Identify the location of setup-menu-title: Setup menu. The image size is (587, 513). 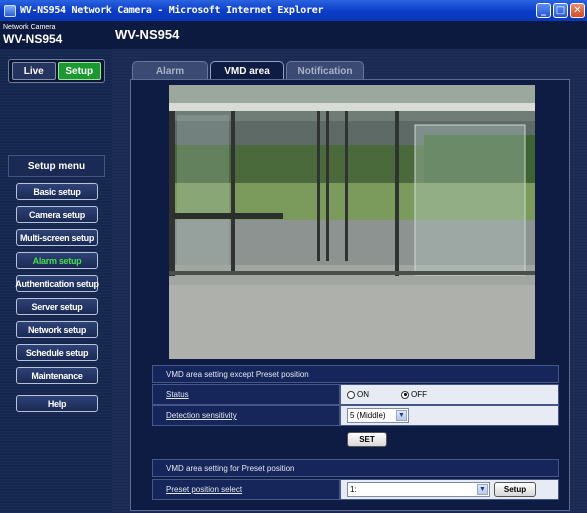
(56, 166).